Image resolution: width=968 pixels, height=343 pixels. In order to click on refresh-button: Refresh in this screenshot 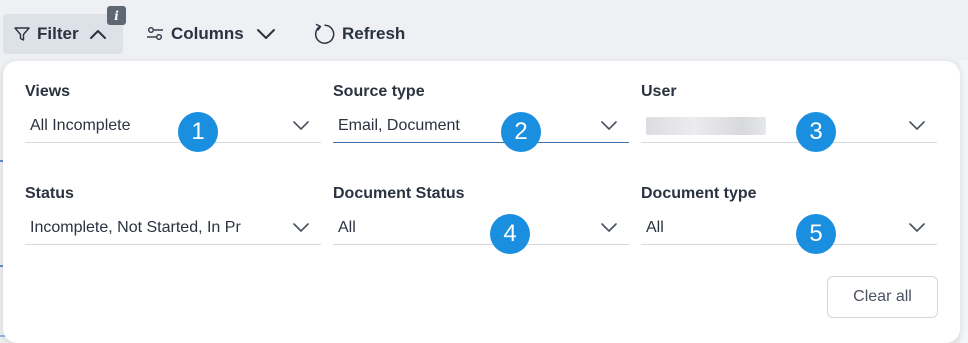, I will do `click(358, 34)`.